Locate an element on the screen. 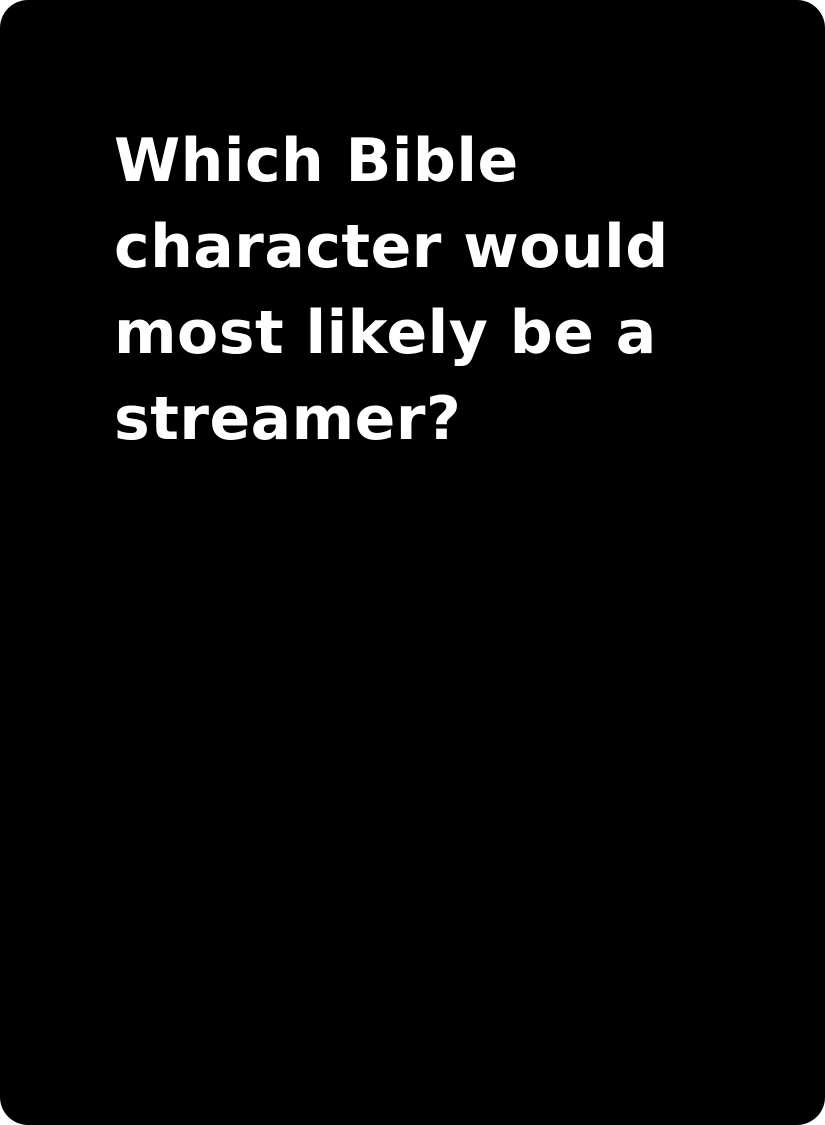  prompt-line-2: character would is located at coordinates (391, 247).